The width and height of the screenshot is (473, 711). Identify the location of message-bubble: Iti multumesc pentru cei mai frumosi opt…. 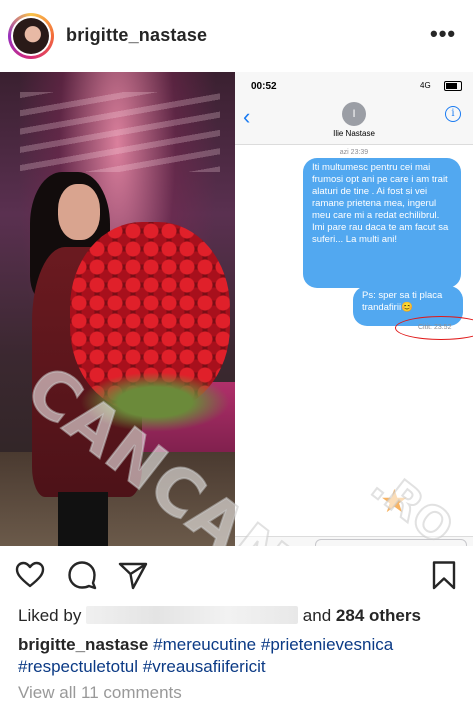
(382, 223).